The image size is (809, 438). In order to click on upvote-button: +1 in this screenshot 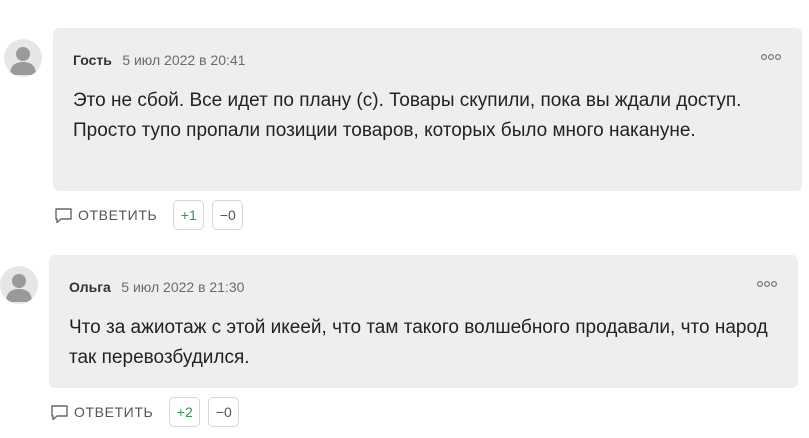, I will do `click(189, 215)`.